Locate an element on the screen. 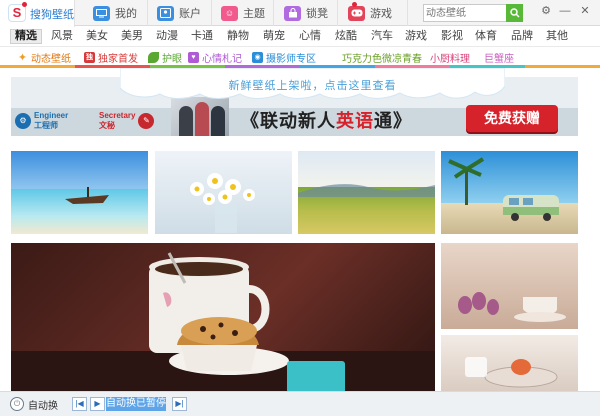 This screenshot has width=600, height=416. account-icon is located at coordinates (165, 13).